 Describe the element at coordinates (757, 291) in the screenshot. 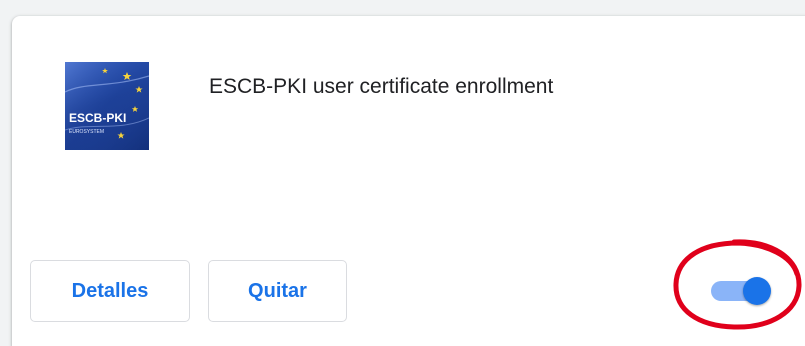

I see `toggle-knob` at that location.